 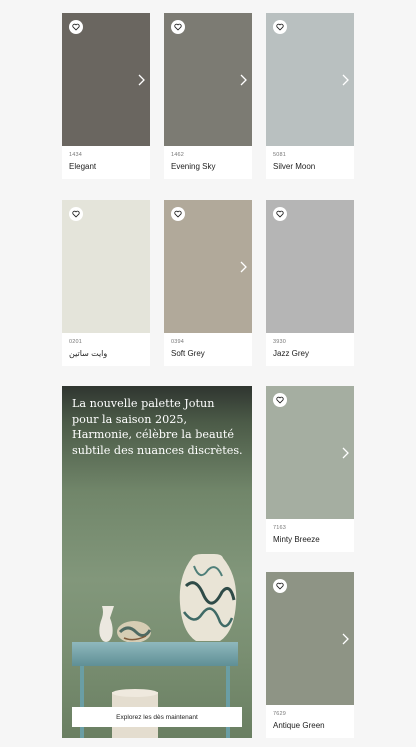 What do you see at coordinates (280, 714) in the screenshot?
I see `color-code: 7629` at bounding box center [280, 714].